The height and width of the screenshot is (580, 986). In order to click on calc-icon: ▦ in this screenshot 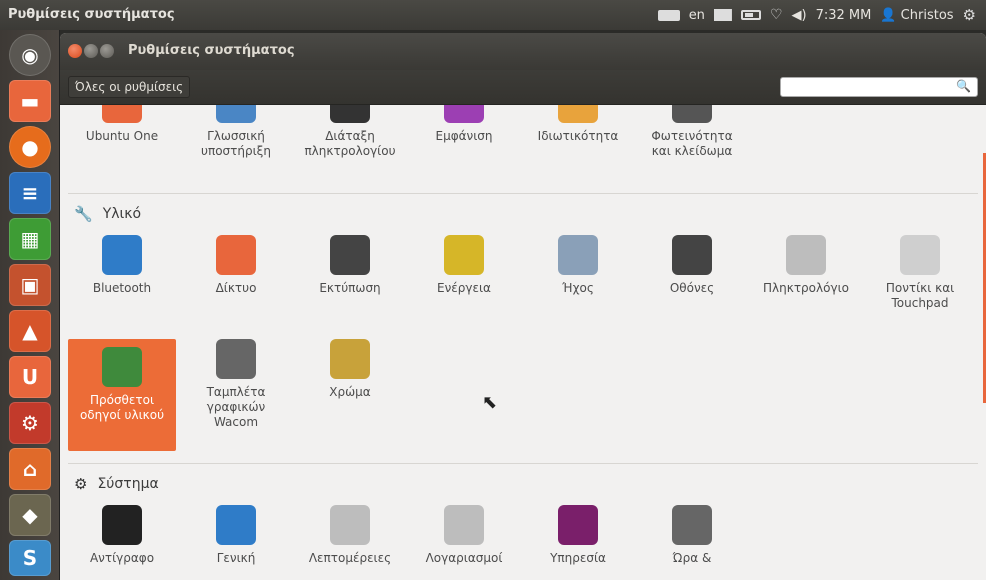, I will do `click(30, 239)`.